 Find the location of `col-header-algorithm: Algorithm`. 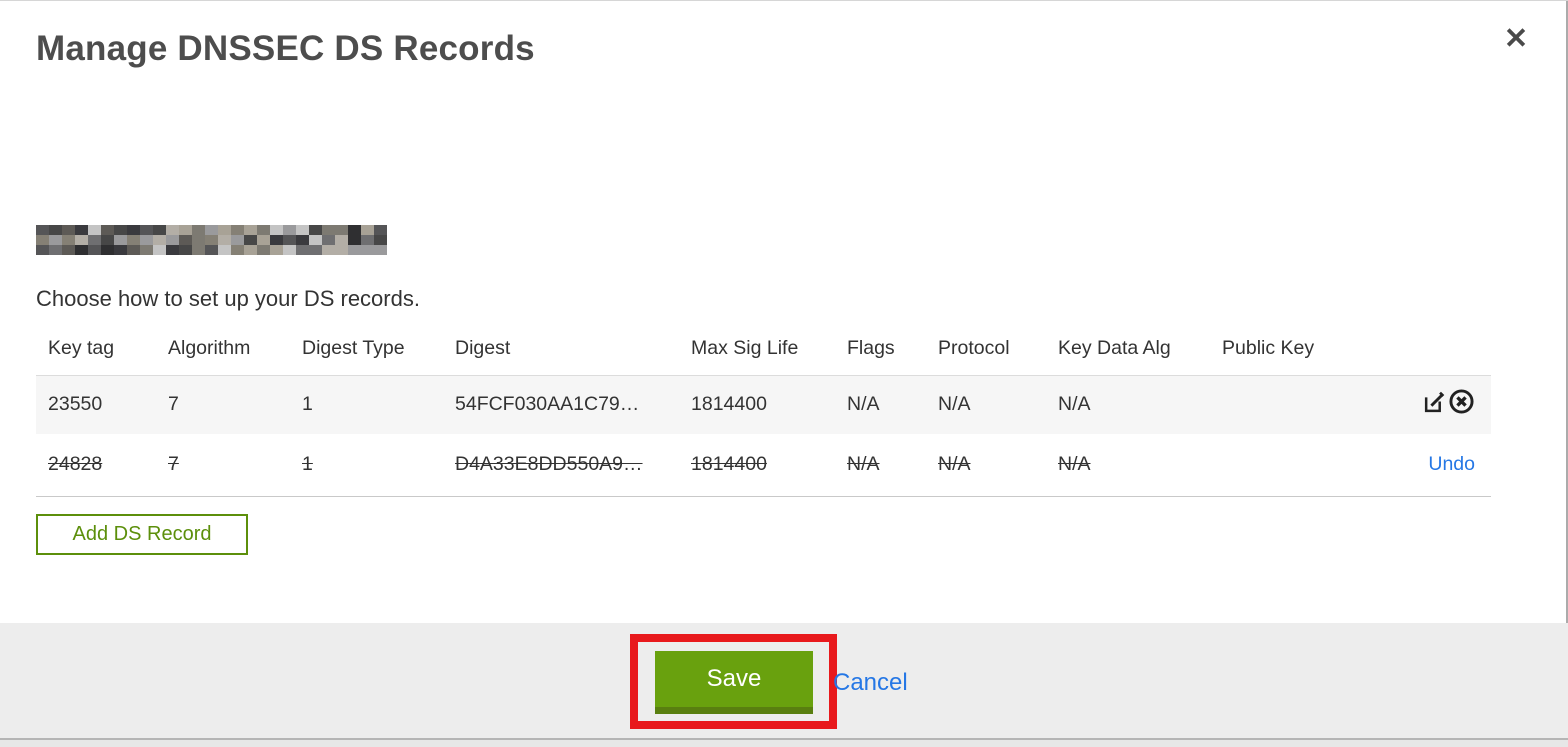

col-header-algorithm: Algorithm is located at coordinates (209, 348).